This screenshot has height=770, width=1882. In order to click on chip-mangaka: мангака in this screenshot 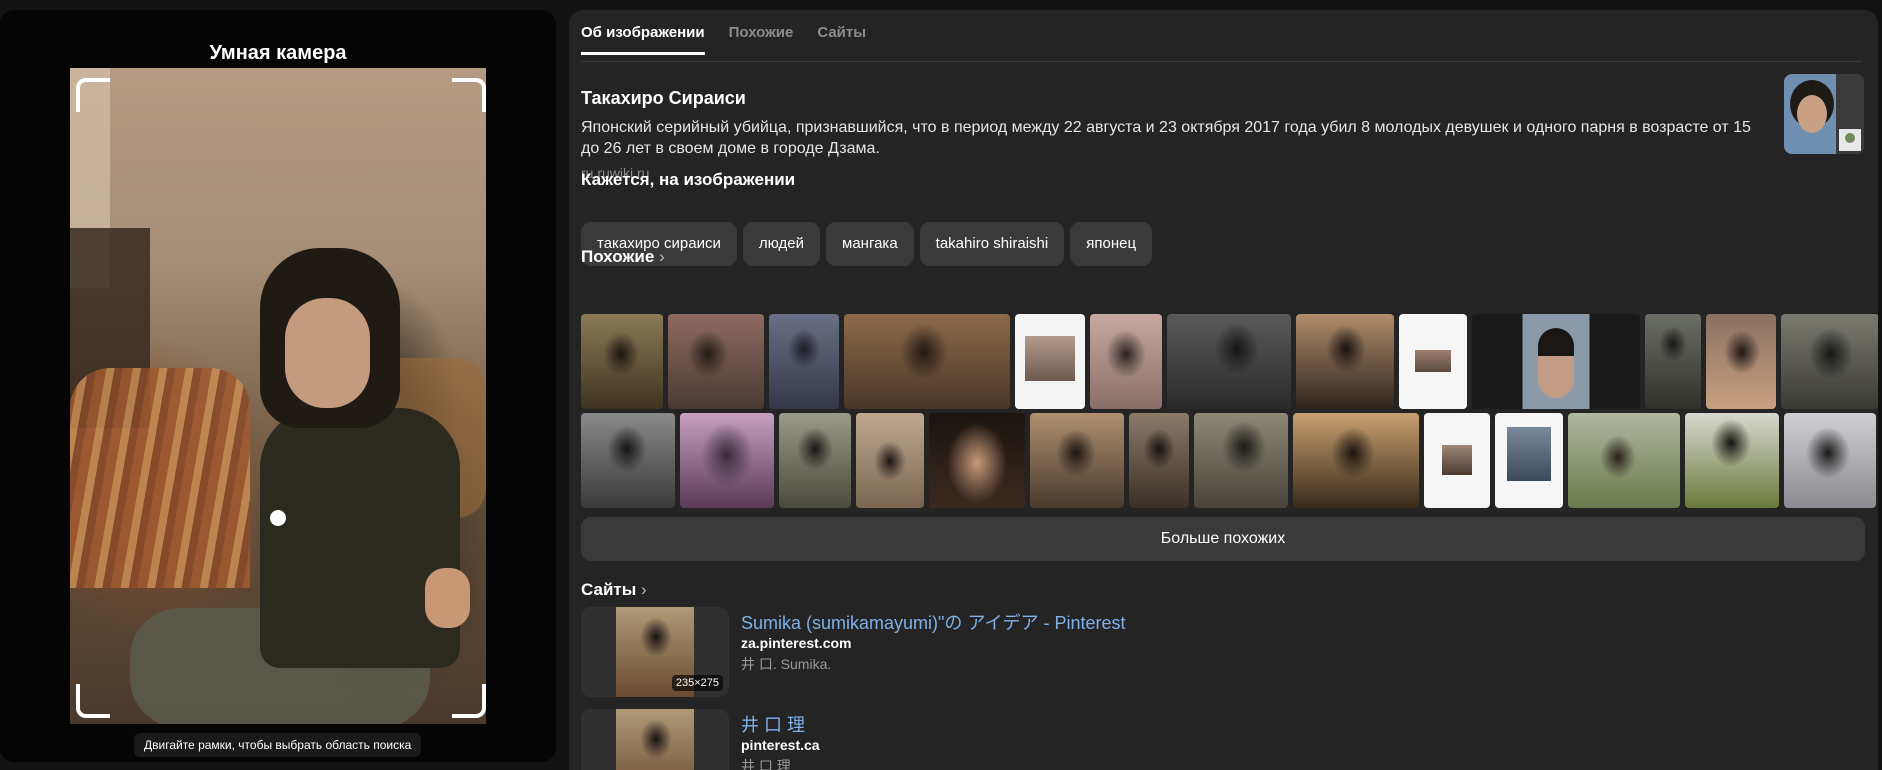, I will do `click(870, 244)`.